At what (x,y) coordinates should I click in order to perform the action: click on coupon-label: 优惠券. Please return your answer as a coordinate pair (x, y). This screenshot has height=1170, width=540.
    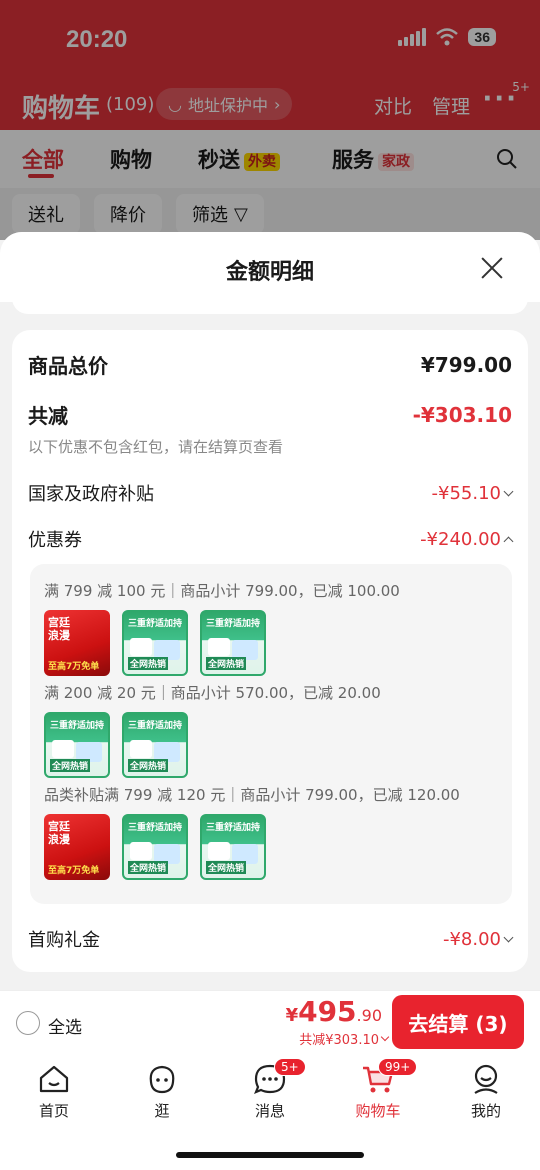
    Looking at the image, I should click on (55, 540).